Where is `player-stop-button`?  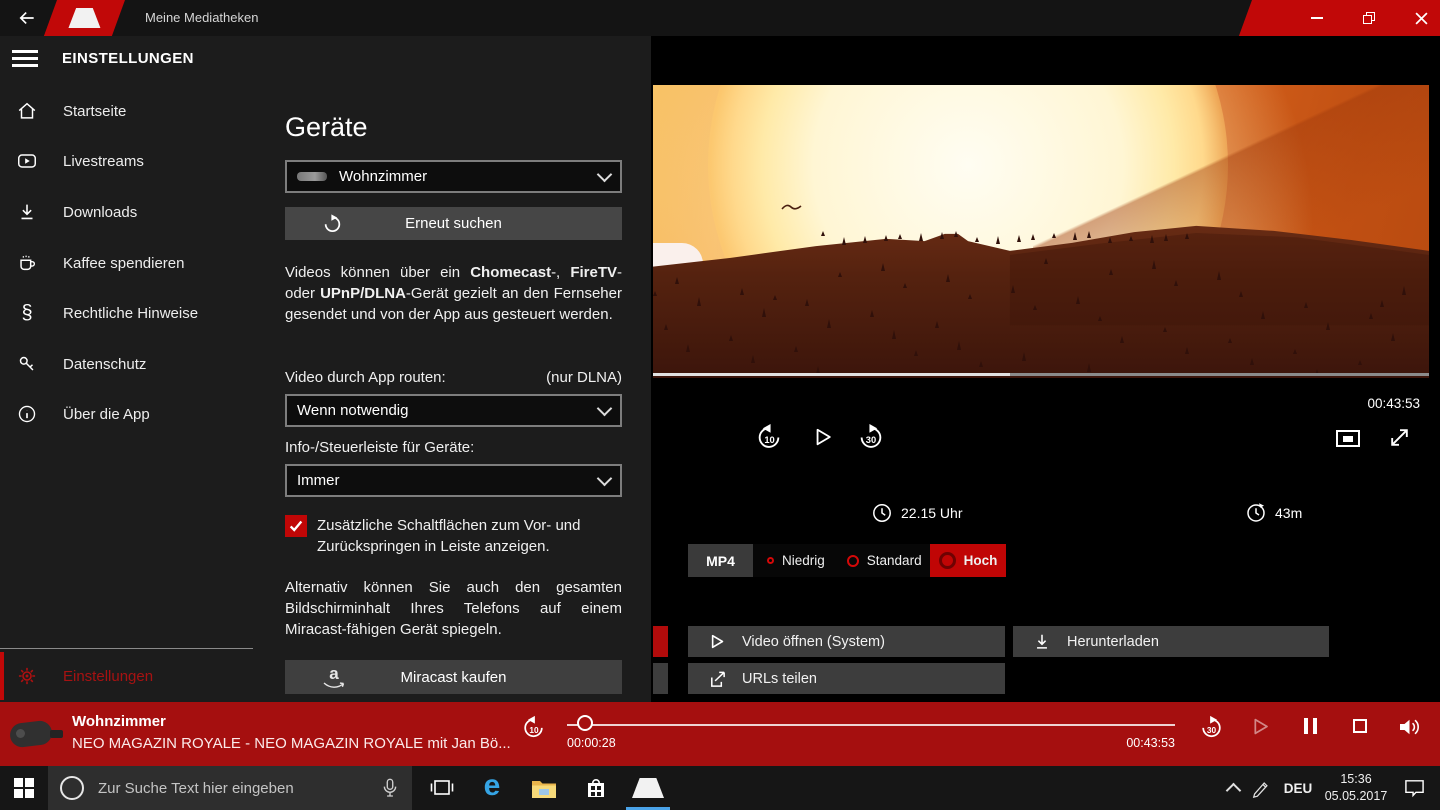
player-stop-button is located at coordinates (1360, 726).